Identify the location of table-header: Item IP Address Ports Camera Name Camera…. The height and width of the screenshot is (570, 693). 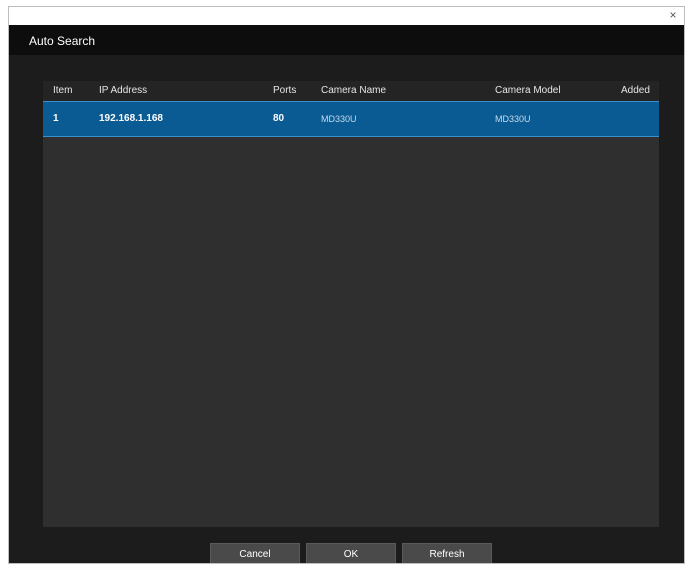
(351, 91).